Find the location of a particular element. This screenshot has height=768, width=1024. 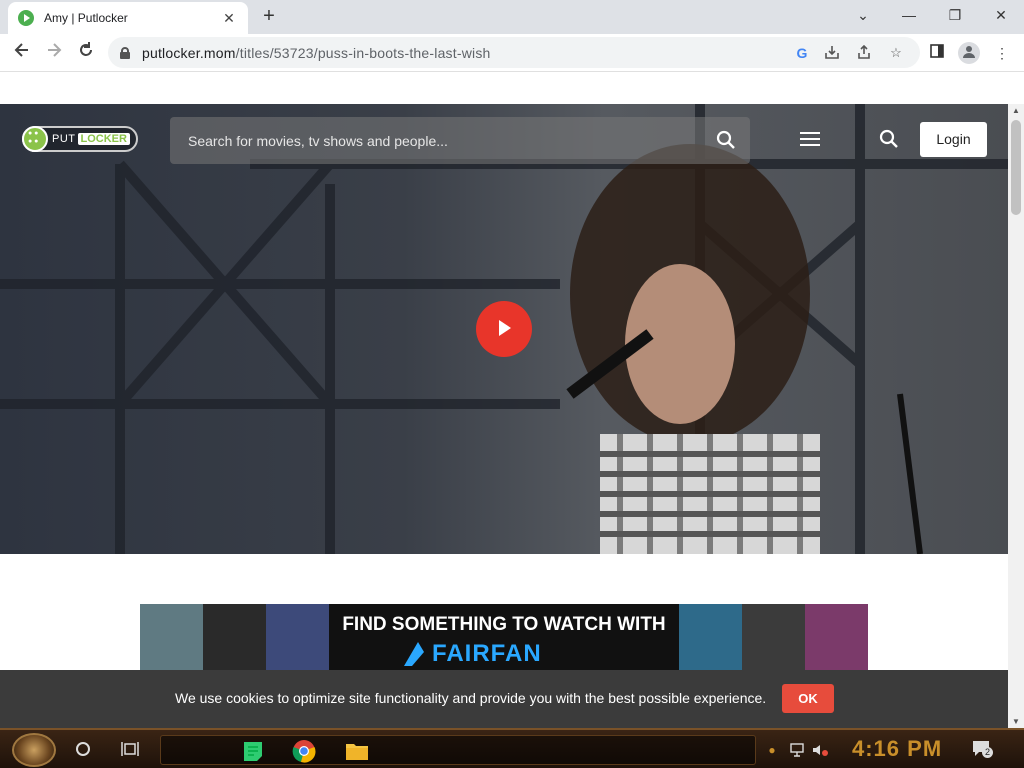

ad-brand-wrap: FAIRFAN is located at coordinates (472, 654).